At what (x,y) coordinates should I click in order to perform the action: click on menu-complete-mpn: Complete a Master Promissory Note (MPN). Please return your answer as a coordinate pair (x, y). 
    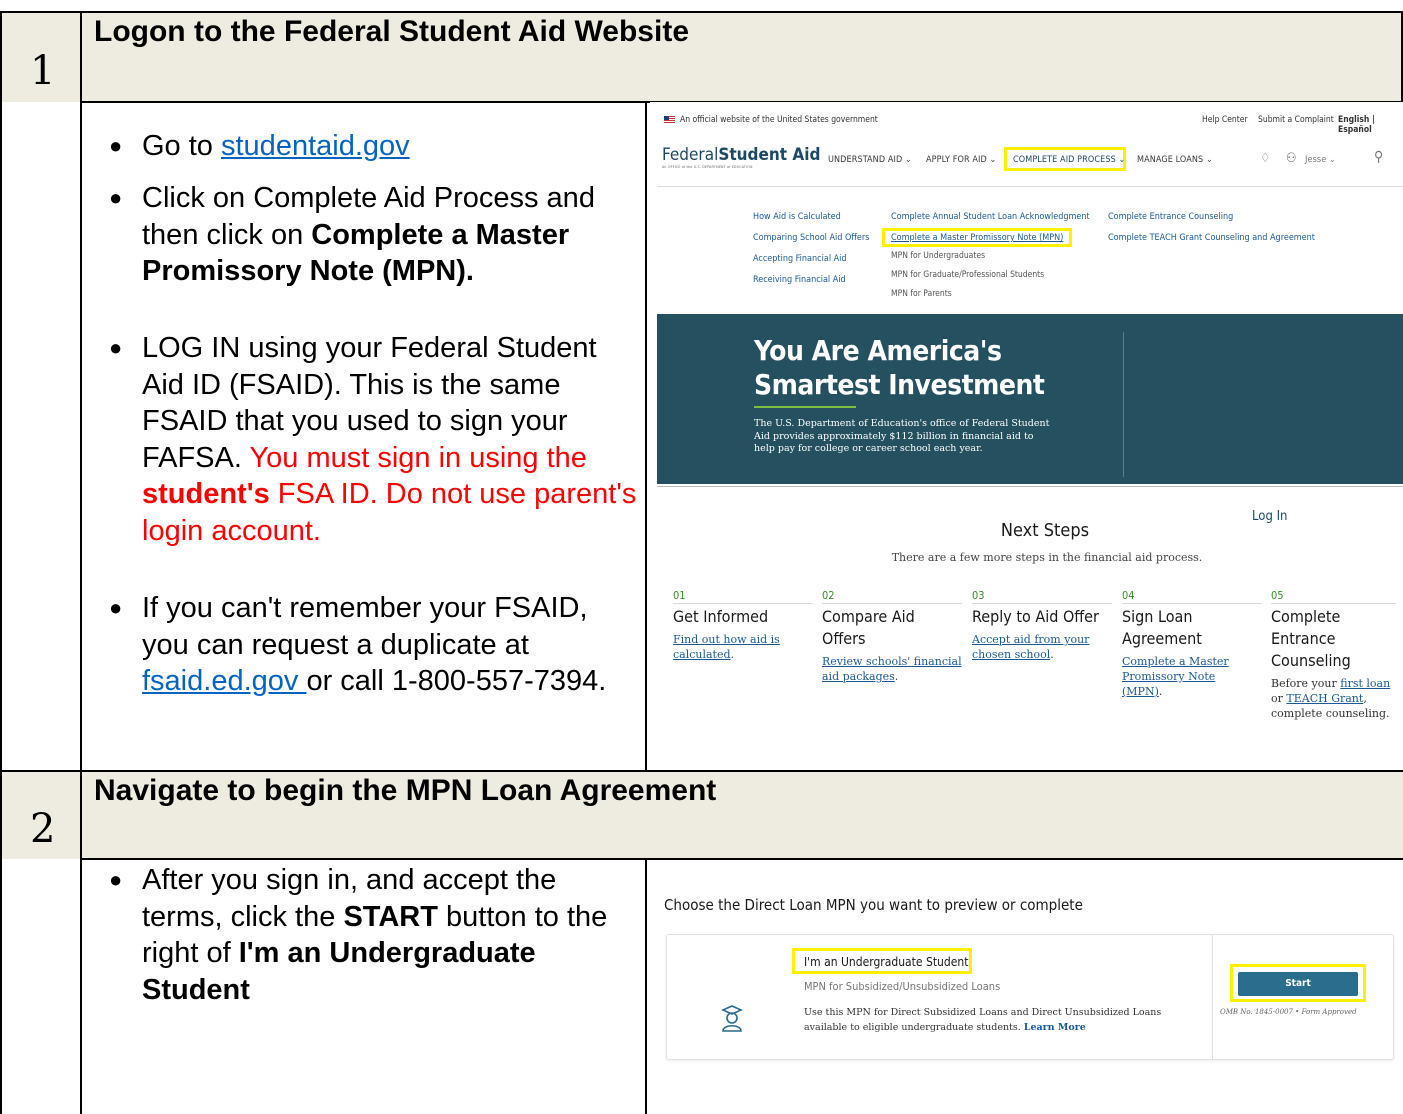
    Looking at the image, I should click on (977, 238).